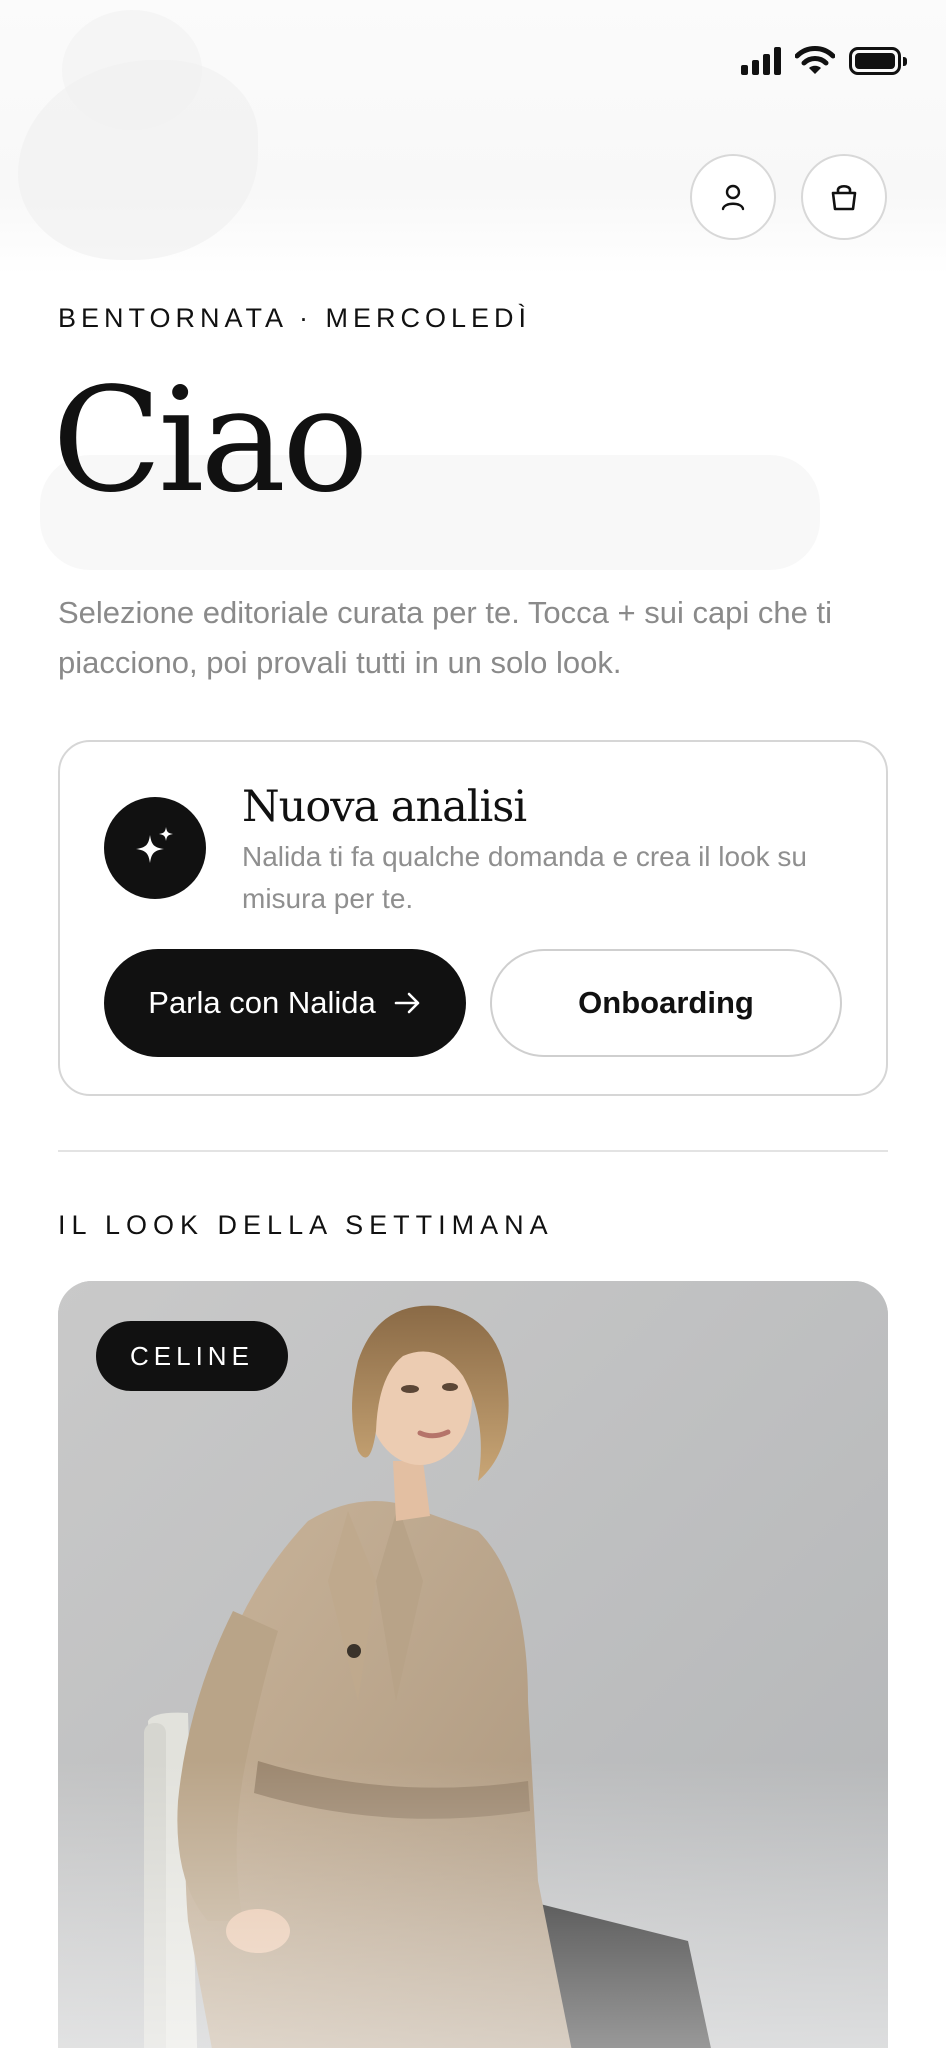 The height and width of the screenshot is (2048, 946). I want to click on cellular-signal-icon, so click(761, 61).